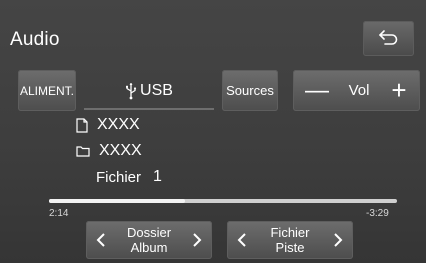  Describe the element at coordinates (290, 247) in the screenshot. I see `track-label: Piste` at that location.